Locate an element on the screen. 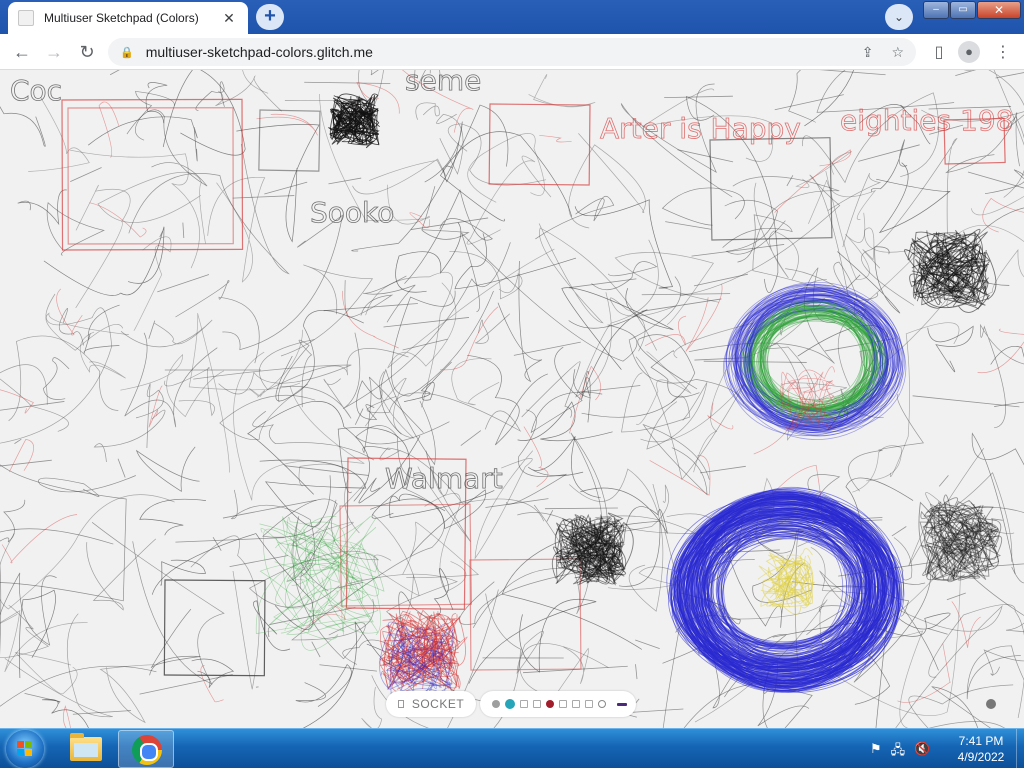 This screenshot has height=768, width=1024. tab-multiuser-sketchpad: Multiuser Sketchpad (Colors) ✕ is located at coordinates (128, 18).